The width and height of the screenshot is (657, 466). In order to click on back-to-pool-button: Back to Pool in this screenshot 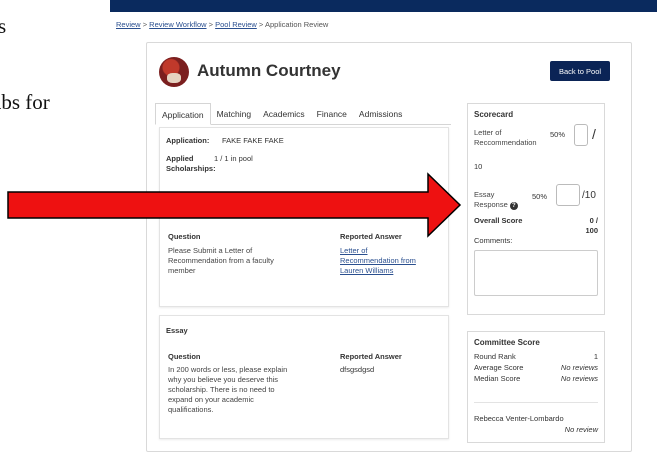, I will do `click(580, 71)`.